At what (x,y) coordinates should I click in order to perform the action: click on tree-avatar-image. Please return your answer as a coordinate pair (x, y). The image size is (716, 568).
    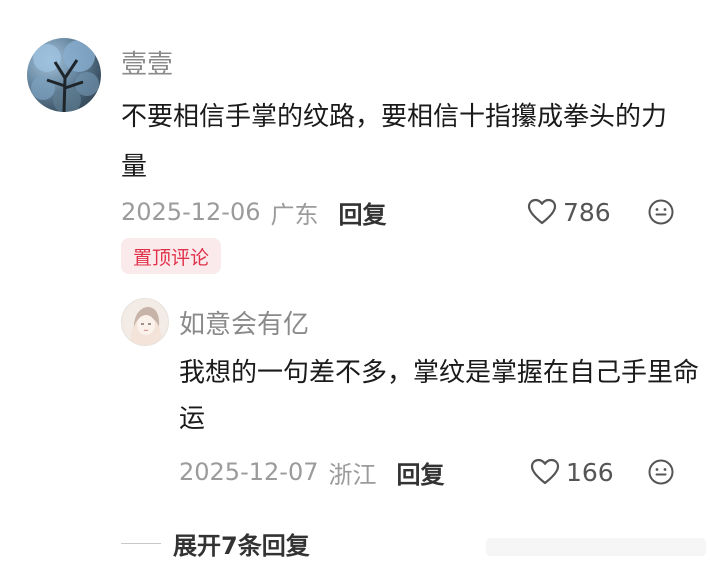
    Looking at the image, I should click on (65, 76).